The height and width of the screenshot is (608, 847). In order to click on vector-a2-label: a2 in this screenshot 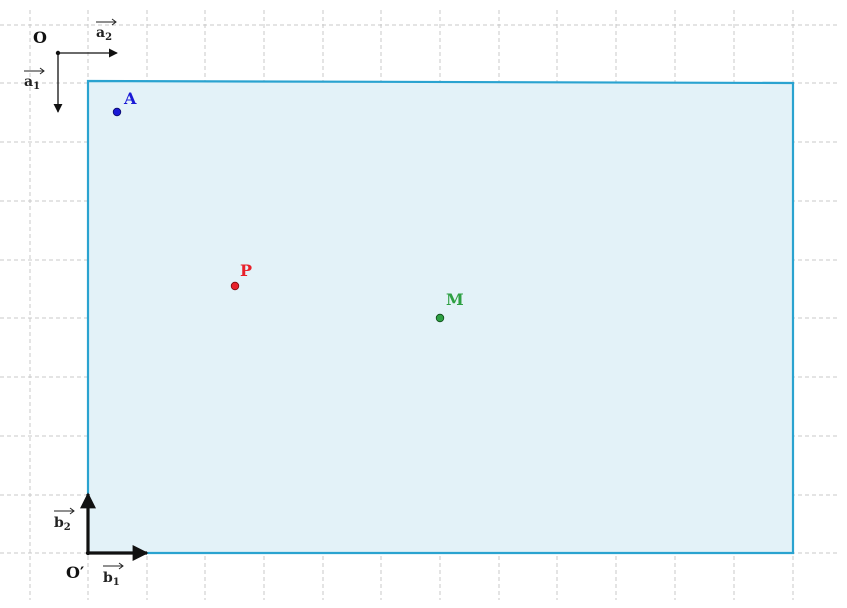, I will do `click(106, 30)`.